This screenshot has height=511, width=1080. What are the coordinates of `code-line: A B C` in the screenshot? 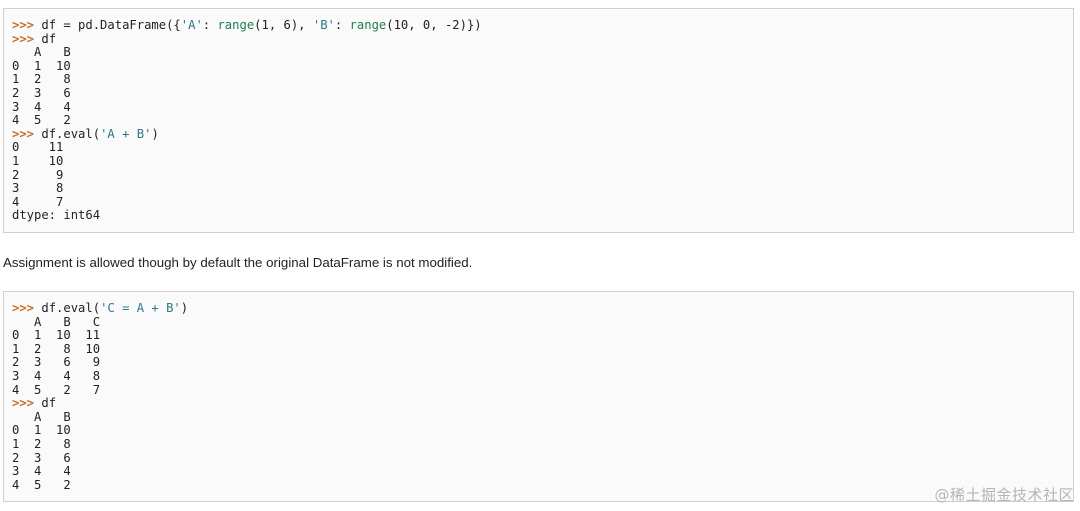 It's located at (538, 322).